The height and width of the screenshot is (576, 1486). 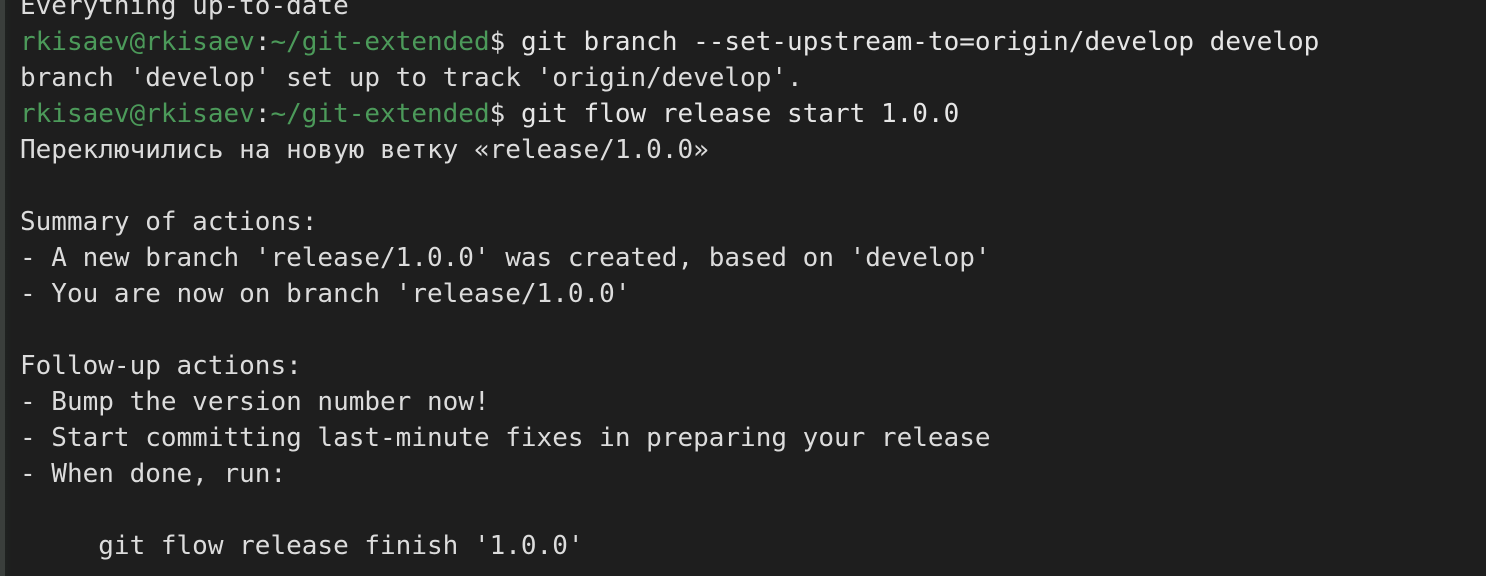 I want to click on output-line: git flow release finish '1.0.0', so click(x=750, y=546).